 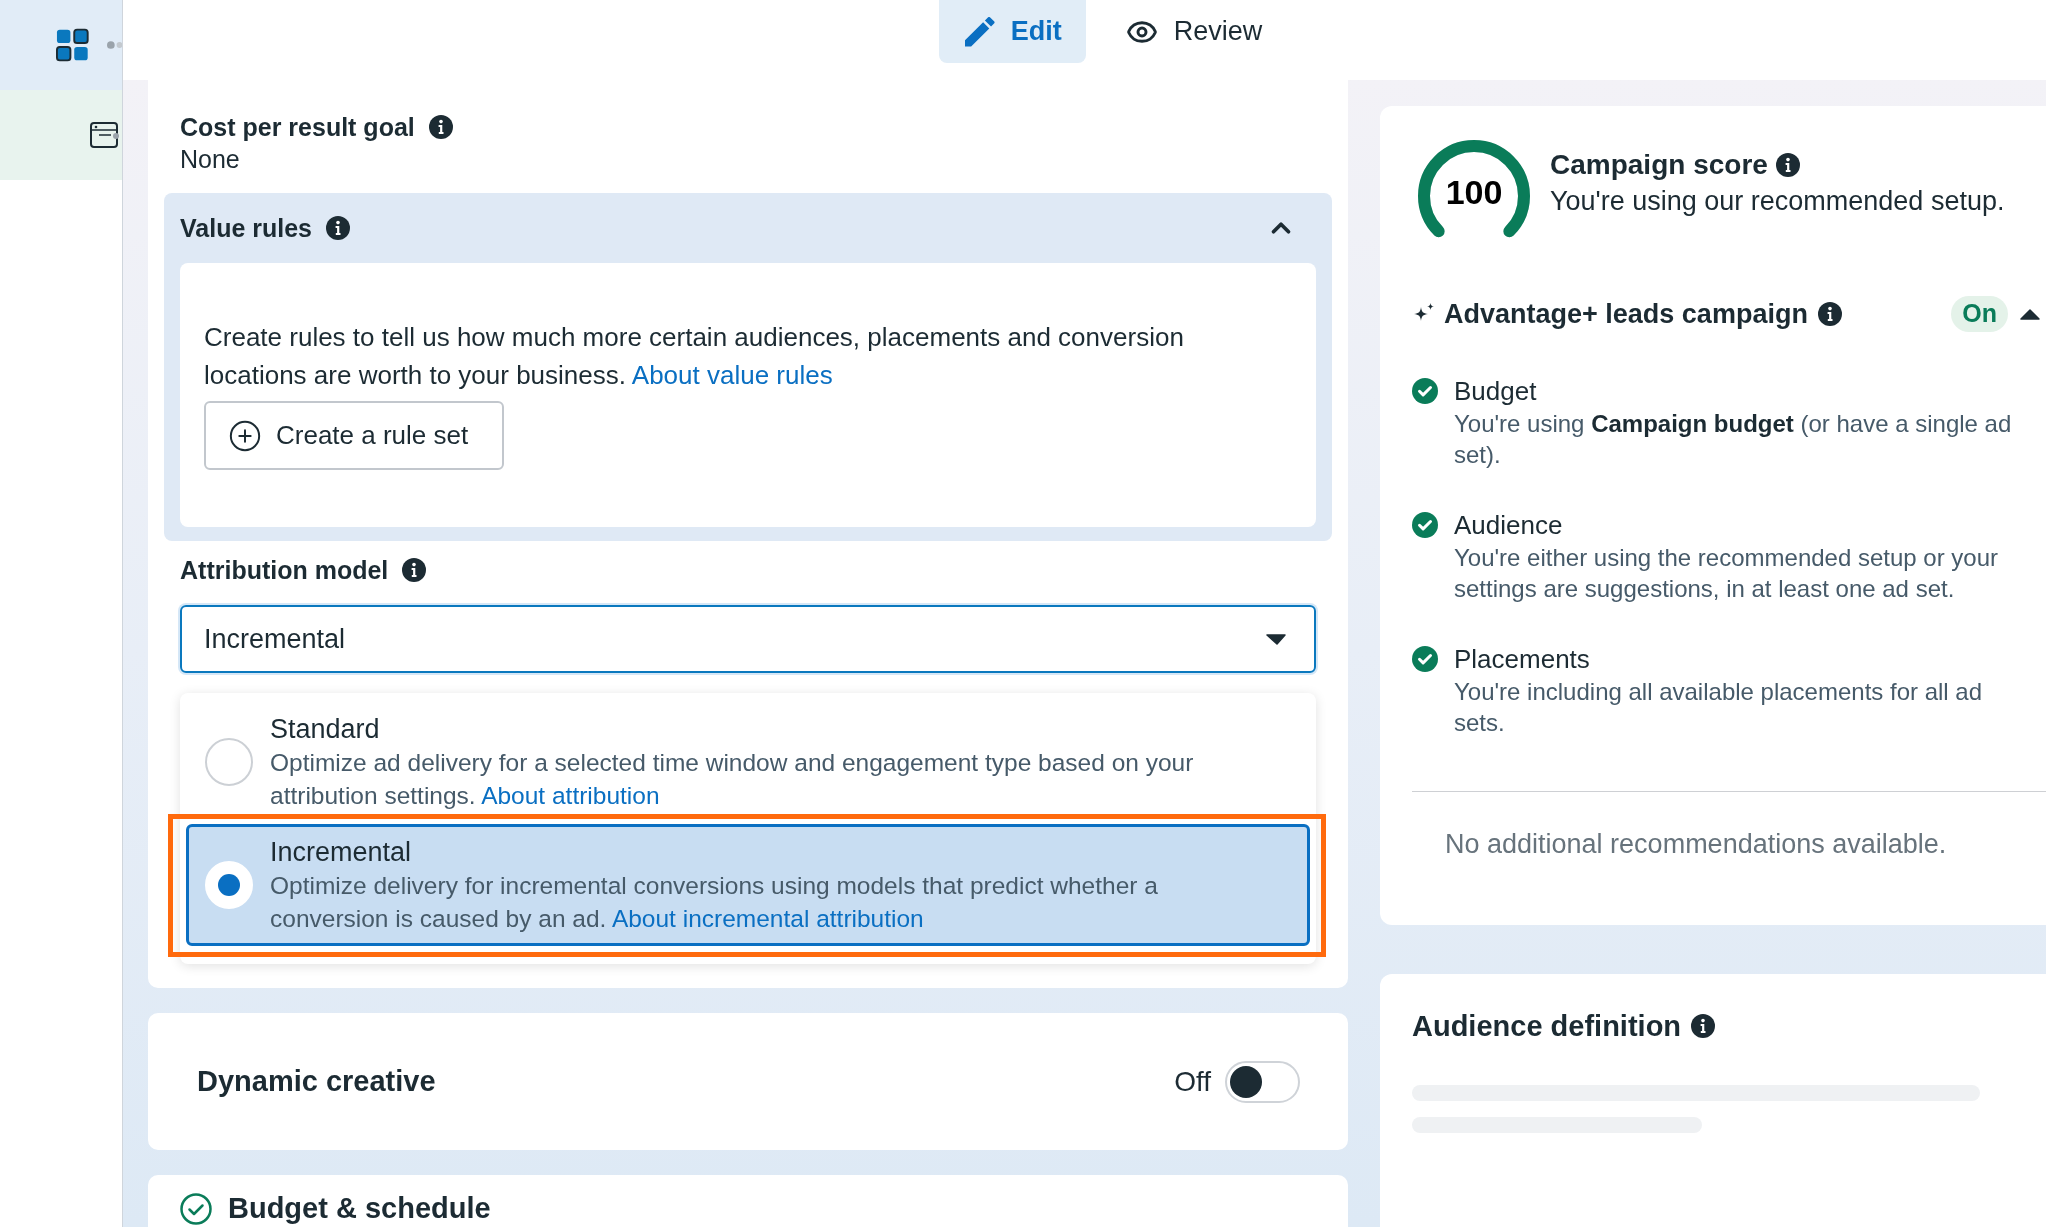 I want to click on window-icon, so click(x=105, y=135).